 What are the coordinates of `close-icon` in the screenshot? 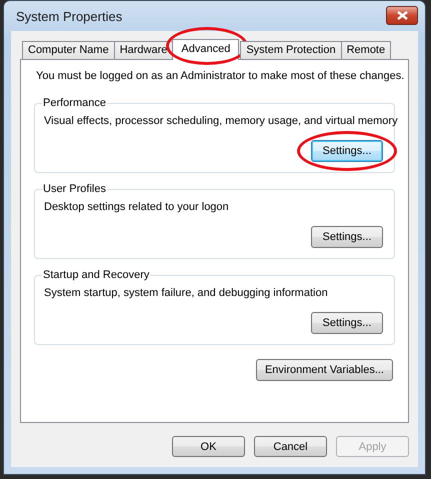 It's located at (402, 15).